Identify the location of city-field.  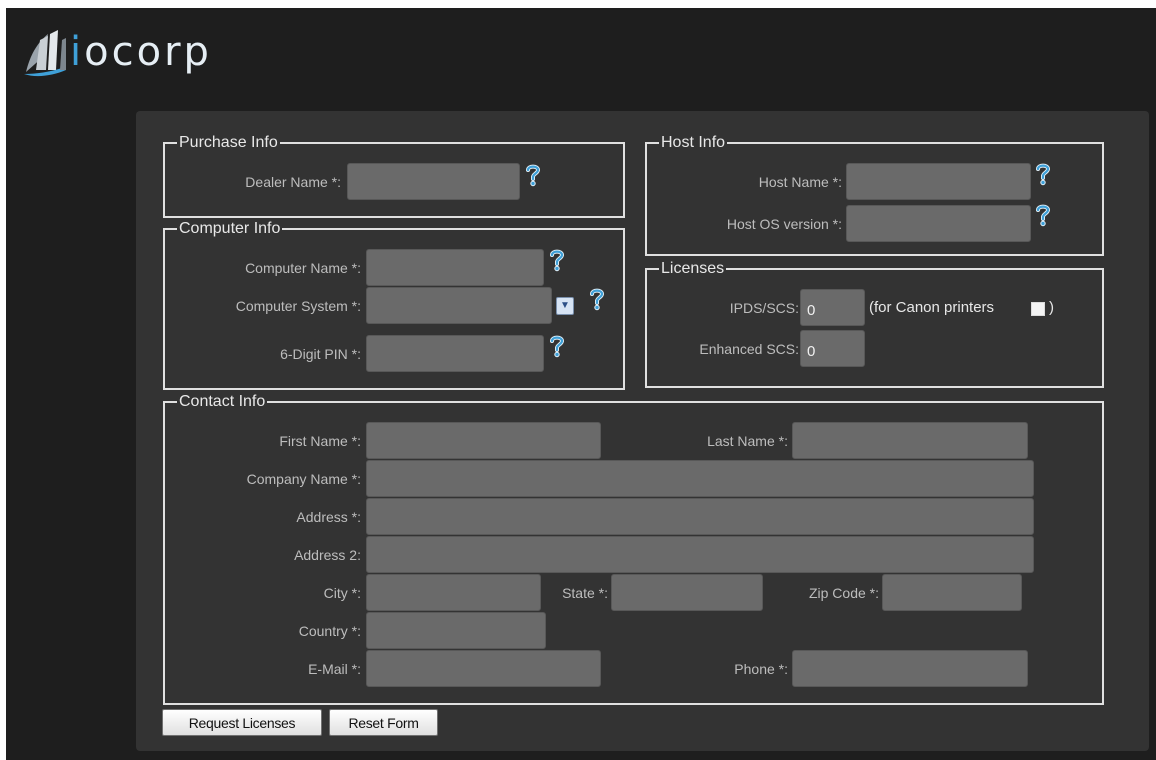
(453, 592).